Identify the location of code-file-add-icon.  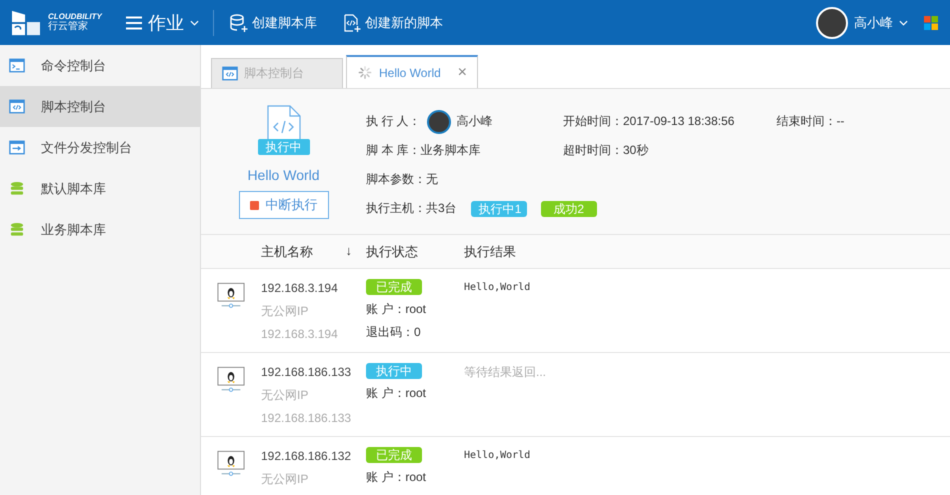
(352, 23).